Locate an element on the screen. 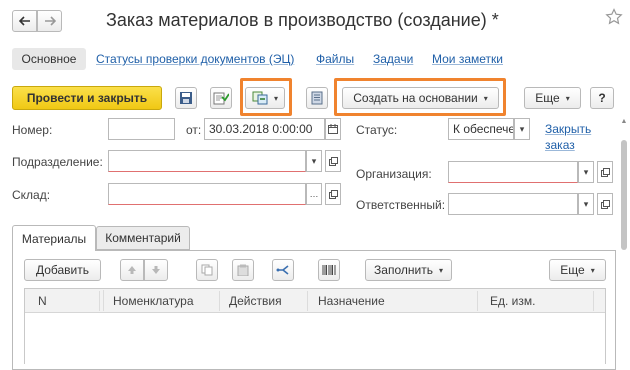 The image size is (630, 370). division-open-button is located at coordinates (333, 161).